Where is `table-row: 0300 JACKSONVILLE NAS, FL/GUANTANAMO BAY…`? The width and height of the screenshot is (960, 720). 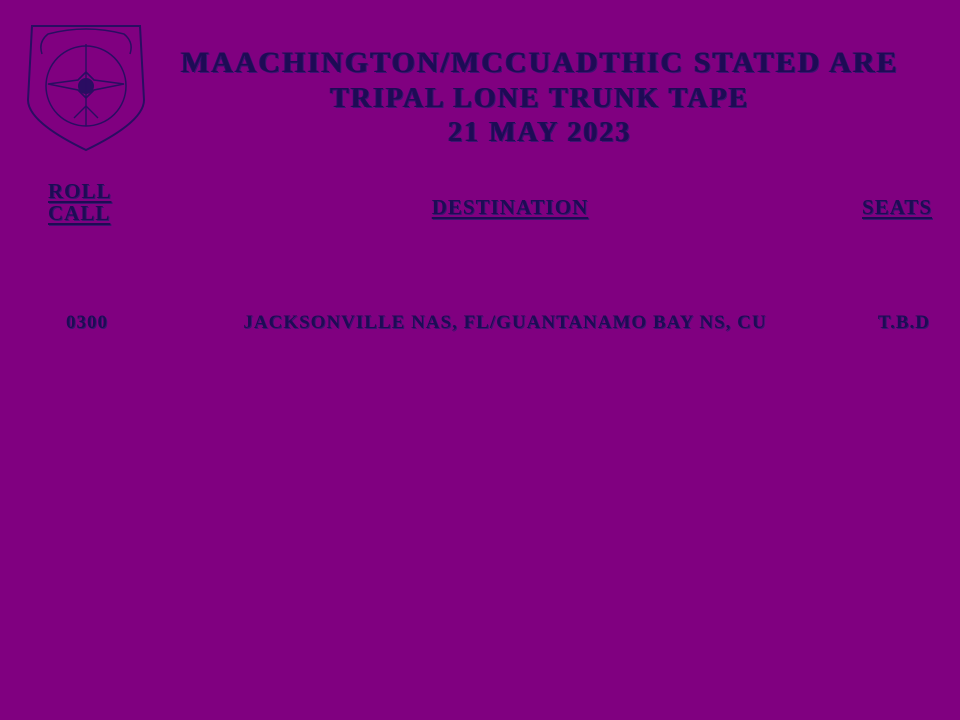
table-row: 0300 JACKSONVILLE NAS, FL/GUANTANAMO BAY… is located at coordinates (480, 327).